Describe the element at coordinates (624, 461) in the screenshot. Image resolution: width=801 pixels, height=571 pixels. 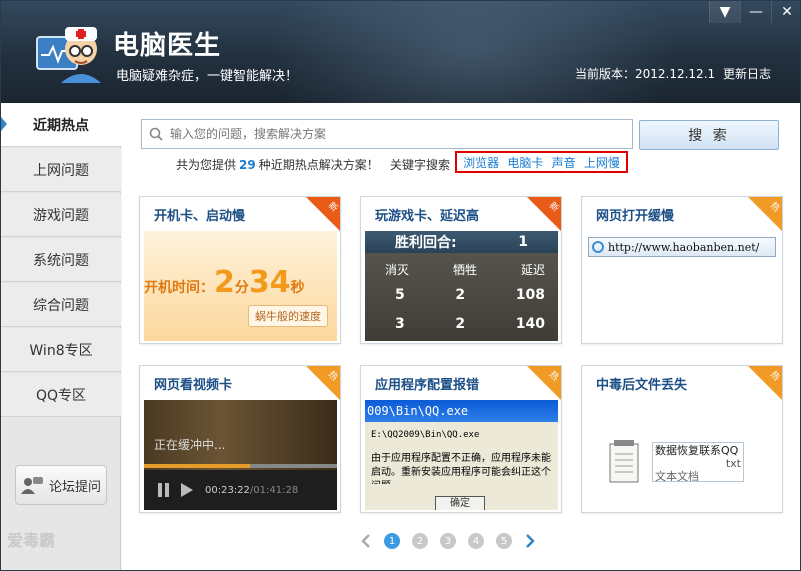
I see `text-document-icon` at that location.